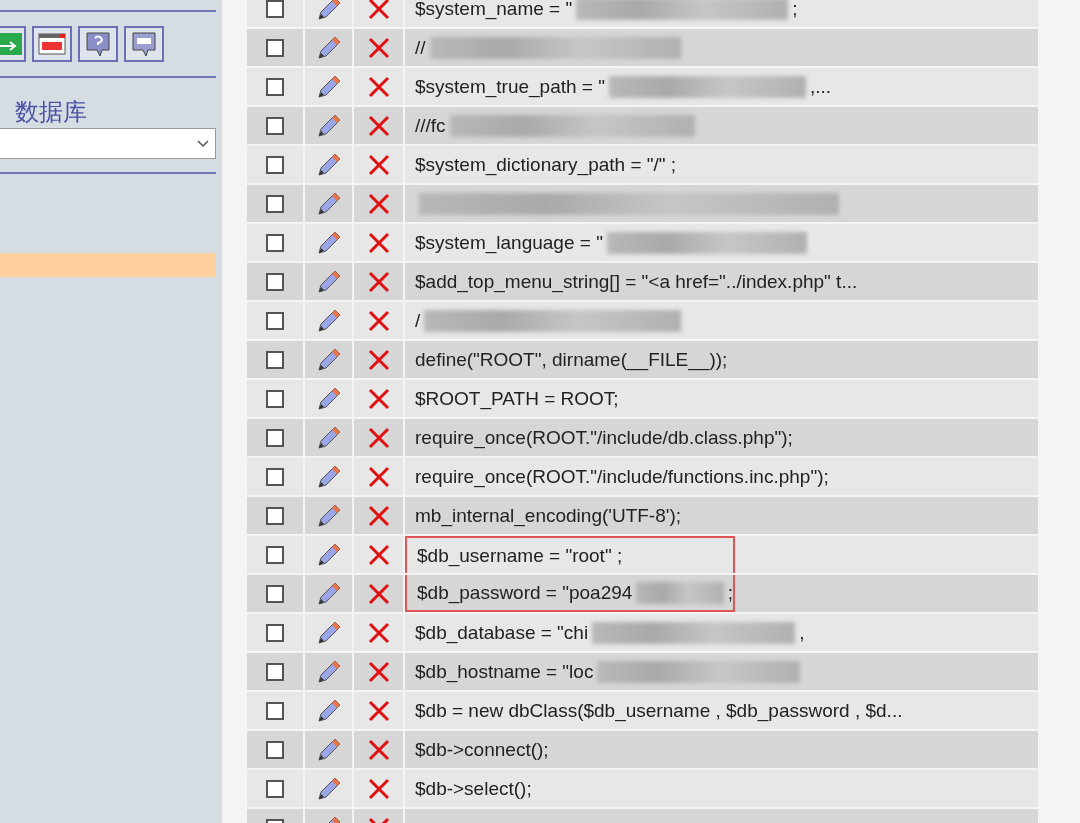 The height and width of the screenshot is (823, 1080). I want to click on code-line: $ROOT_PATH = ROOT;, so click(517, 398).